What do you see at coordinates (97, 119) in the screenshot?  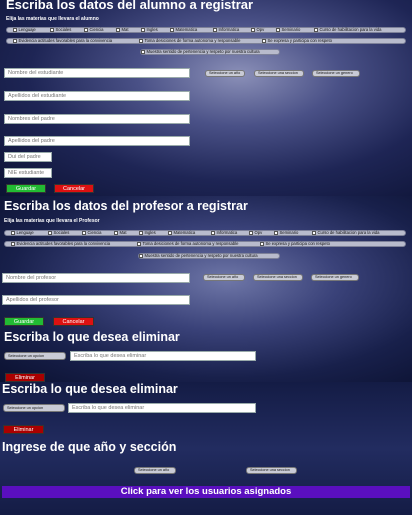 I see `father-name-input: Nombres del padre` at bounding box center [97, 119].